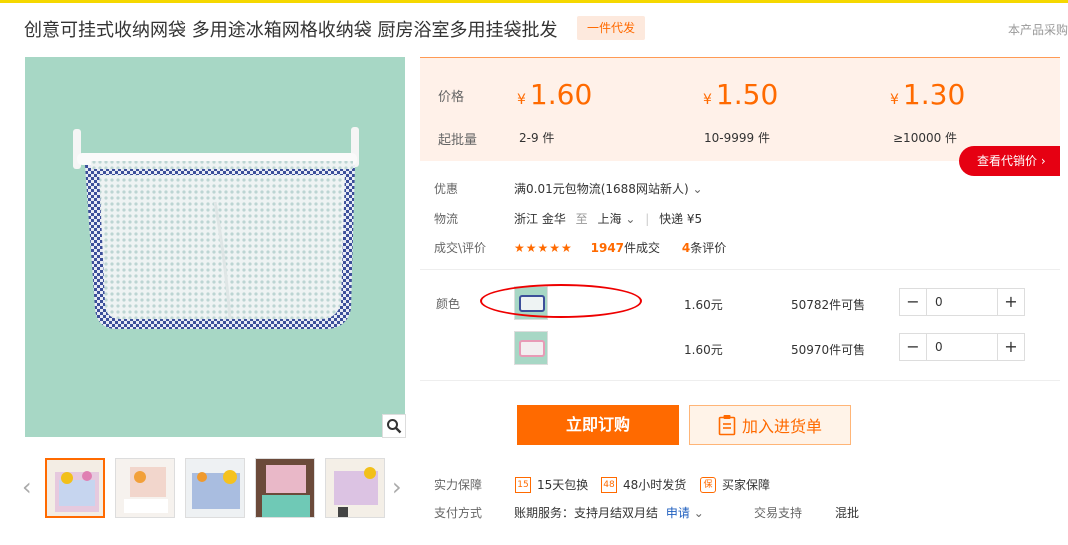 The width and height of the screenshot is (1068, 545). I want to click on price-label: 价格, so click(451, 97).